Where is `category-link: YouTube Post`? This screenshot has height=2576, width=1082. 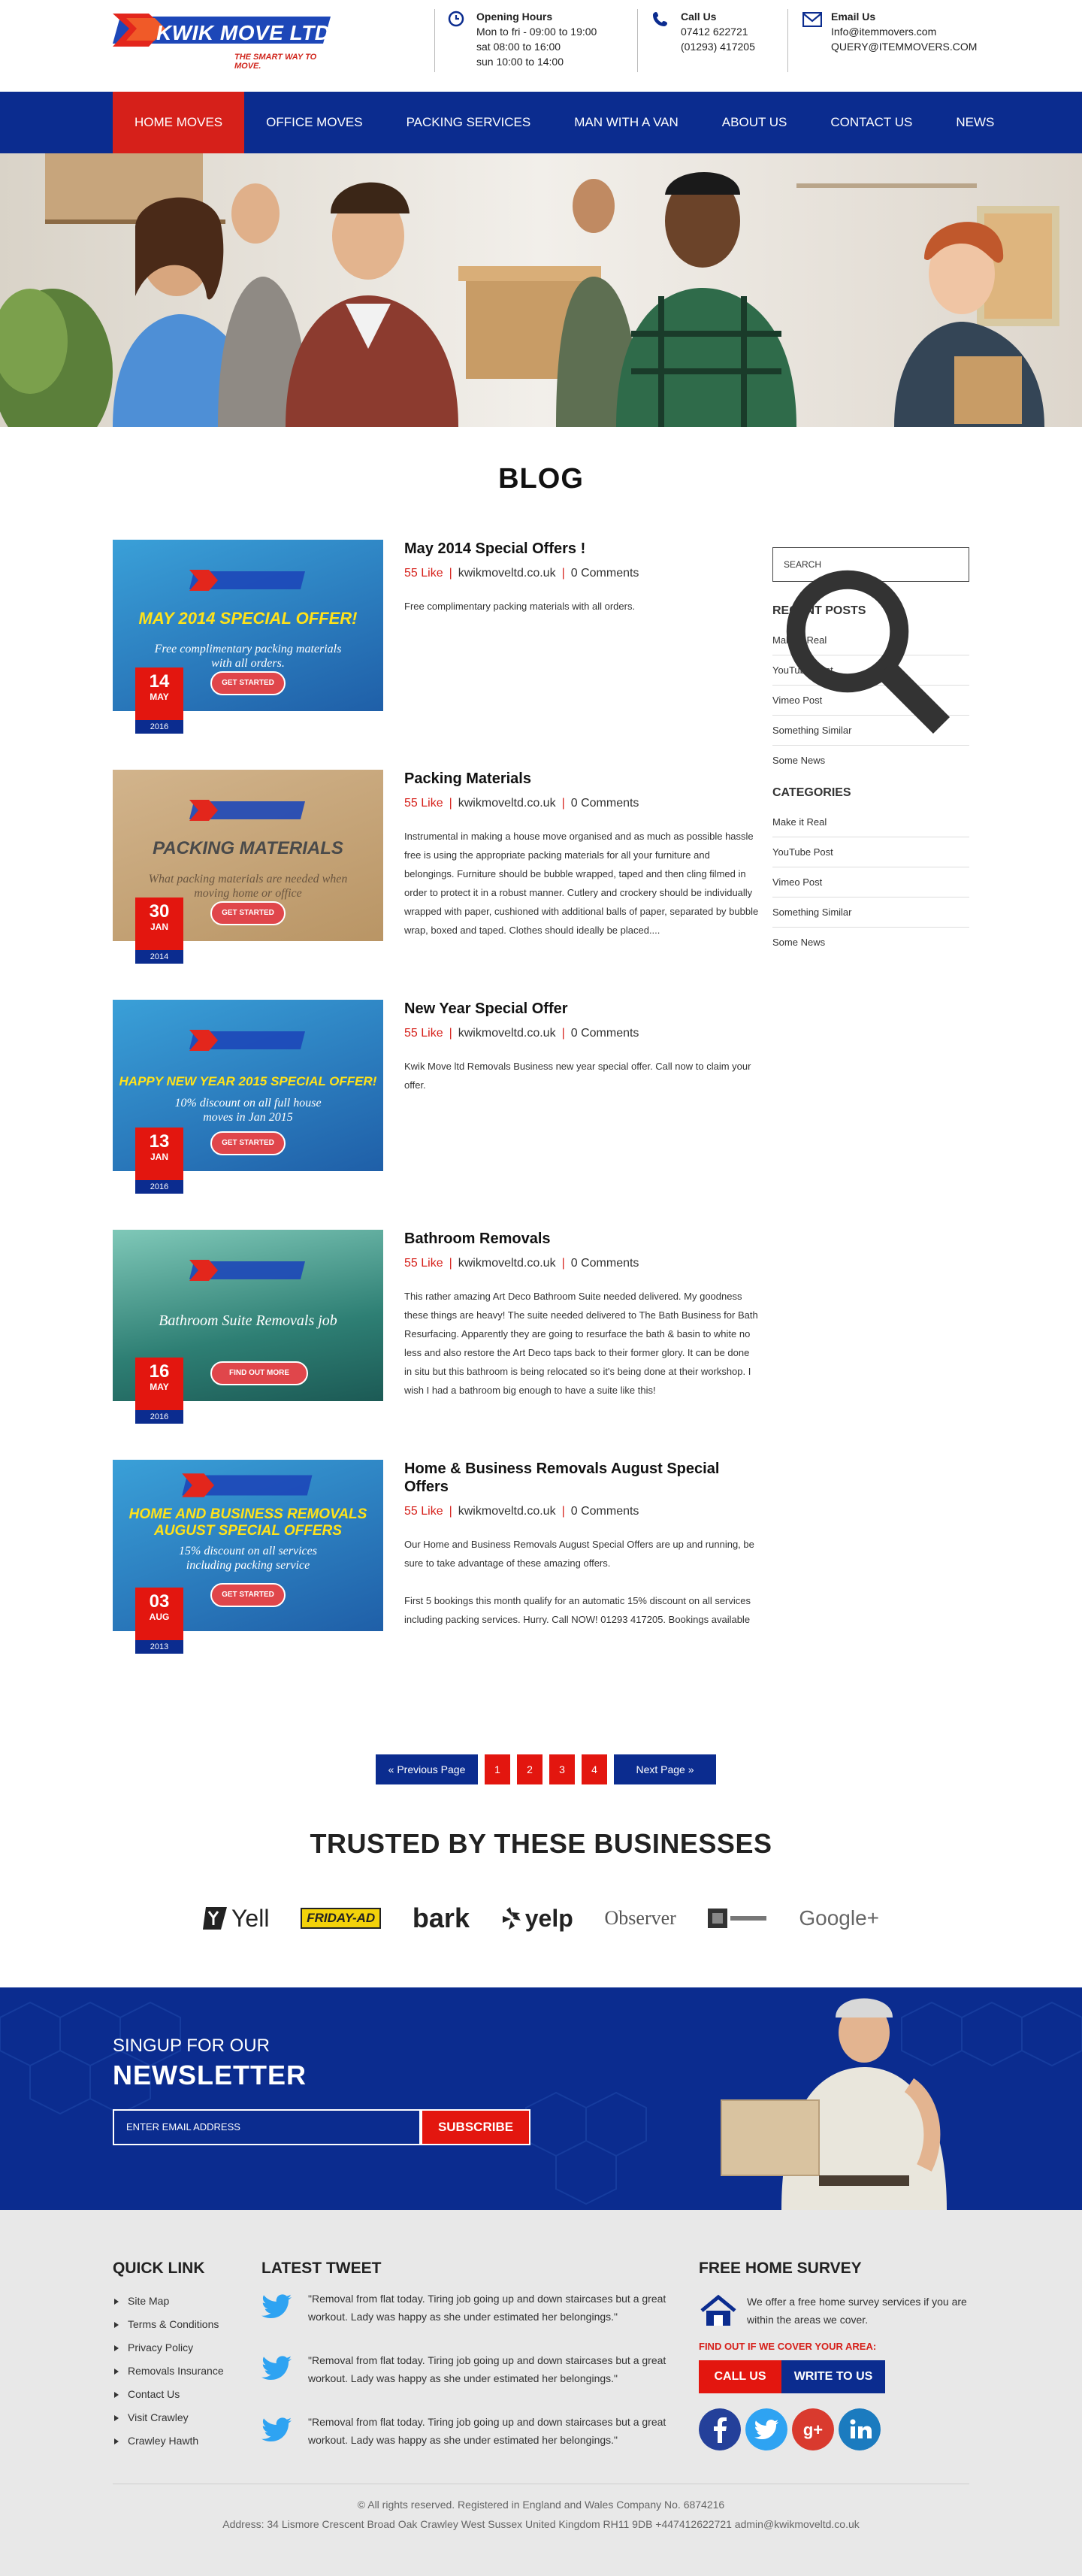 category-link: YouTube Post is located at coordinates (870, 852).